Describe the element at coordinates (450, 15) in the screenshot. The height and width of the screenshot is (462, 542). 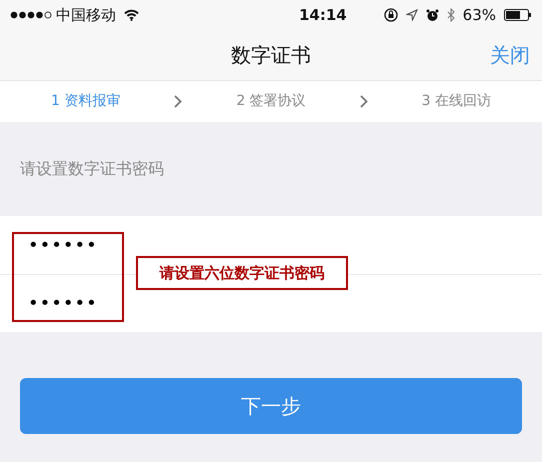
I see `bluetooth-icon` at that location.